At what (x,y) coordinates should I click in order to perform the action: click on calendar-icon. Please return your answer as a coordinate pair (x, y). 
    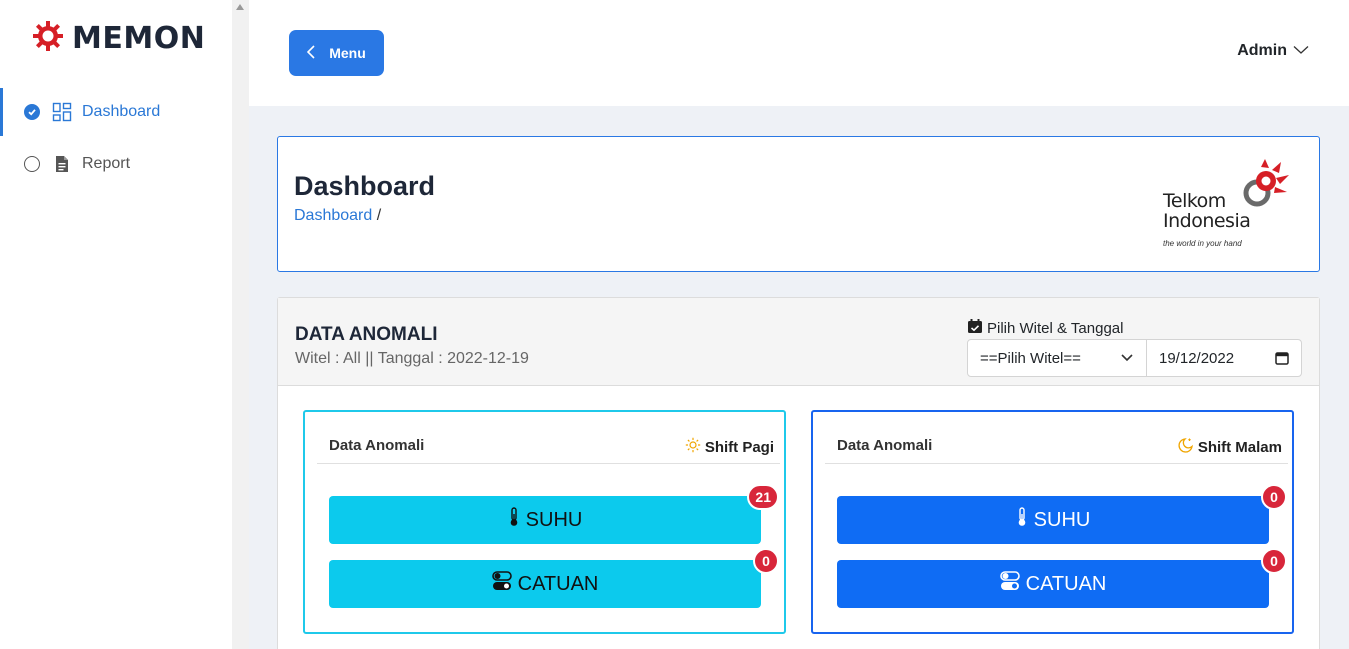
    Looking at the image, I should click on (1282, 360).